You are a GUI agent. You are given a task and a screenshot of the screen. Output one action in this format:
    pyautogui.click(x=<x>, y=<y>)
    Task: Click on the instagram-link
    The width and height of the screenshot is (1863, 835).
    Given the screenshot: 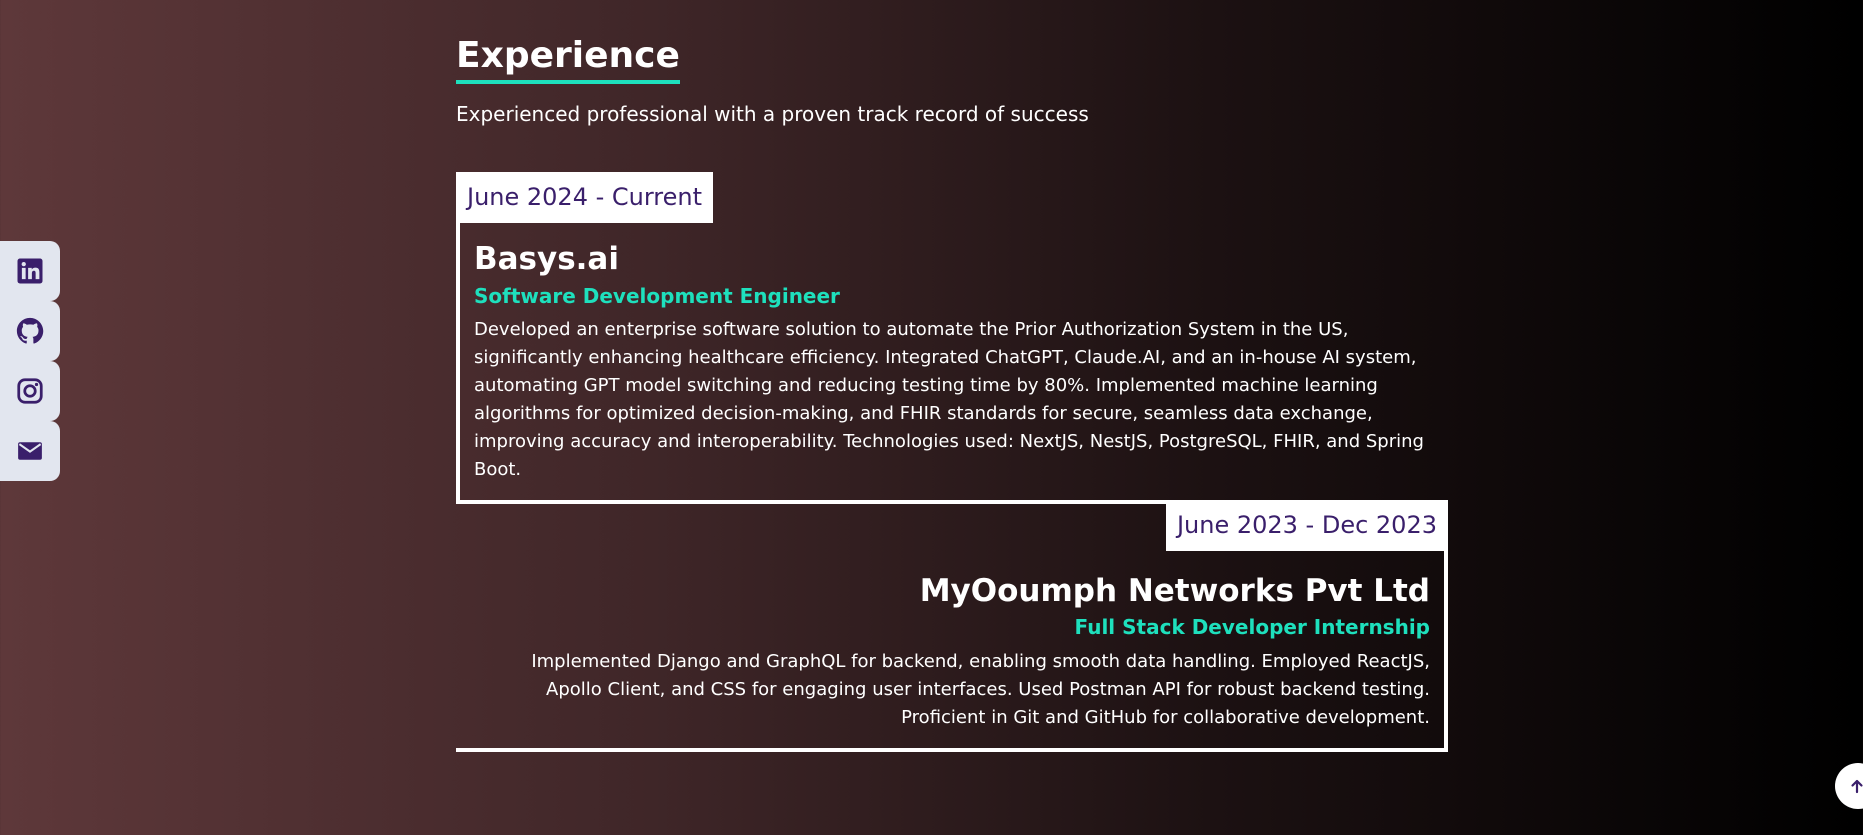 What is the action you would take?
    pyautogui.click(x=30, y=391)
    